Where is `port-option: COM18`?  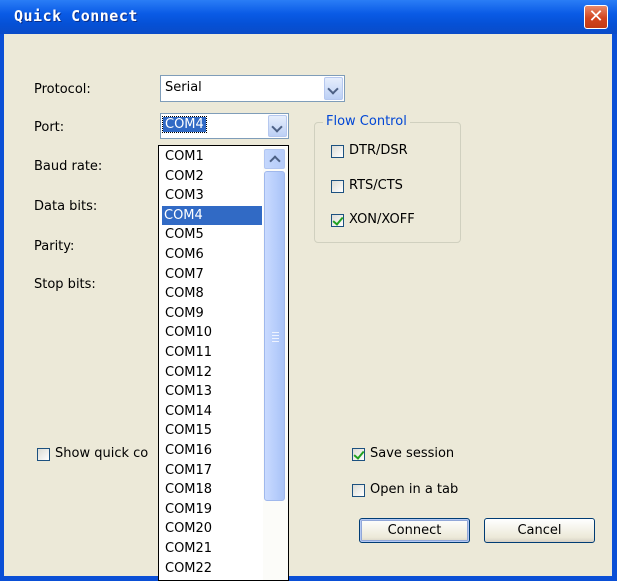
port-option: COM18 is located at coordinates (212, 489).